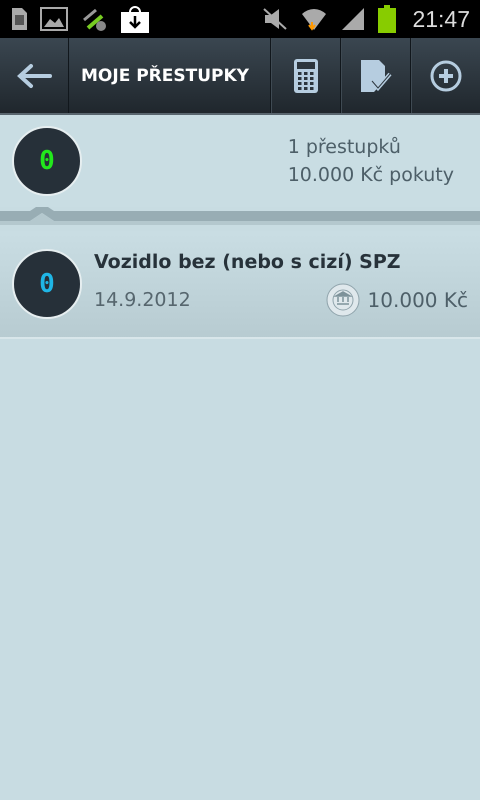 The image size is (480, 800). What do you see at coordinates (353, 19) in the screenshot?
I see `signal-icon` at bounding box center [353, 19].